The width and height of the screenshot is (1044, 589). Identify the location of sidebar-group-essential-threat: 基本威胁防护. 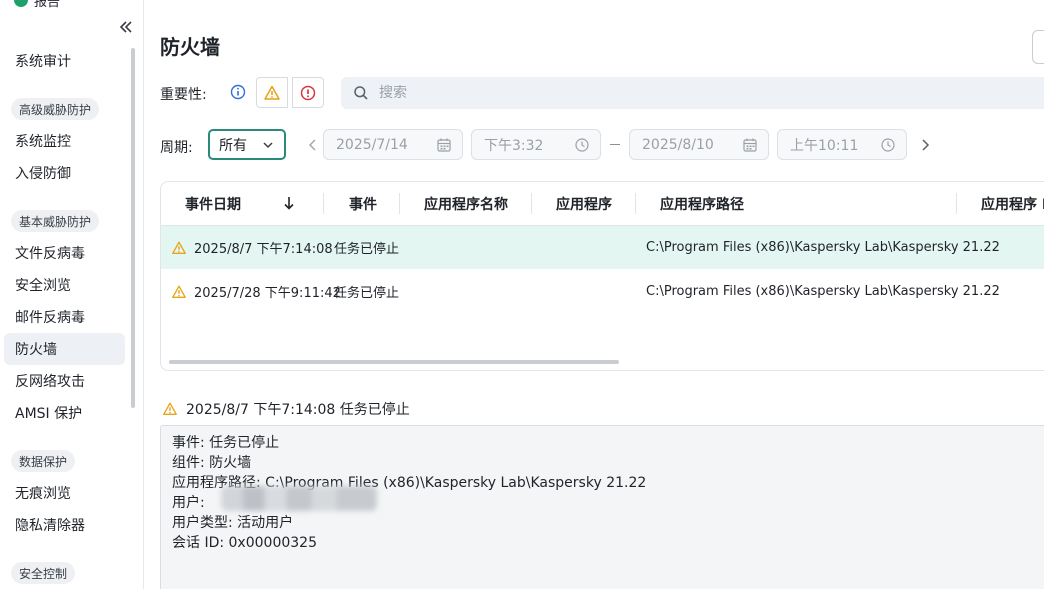
(55, 221).